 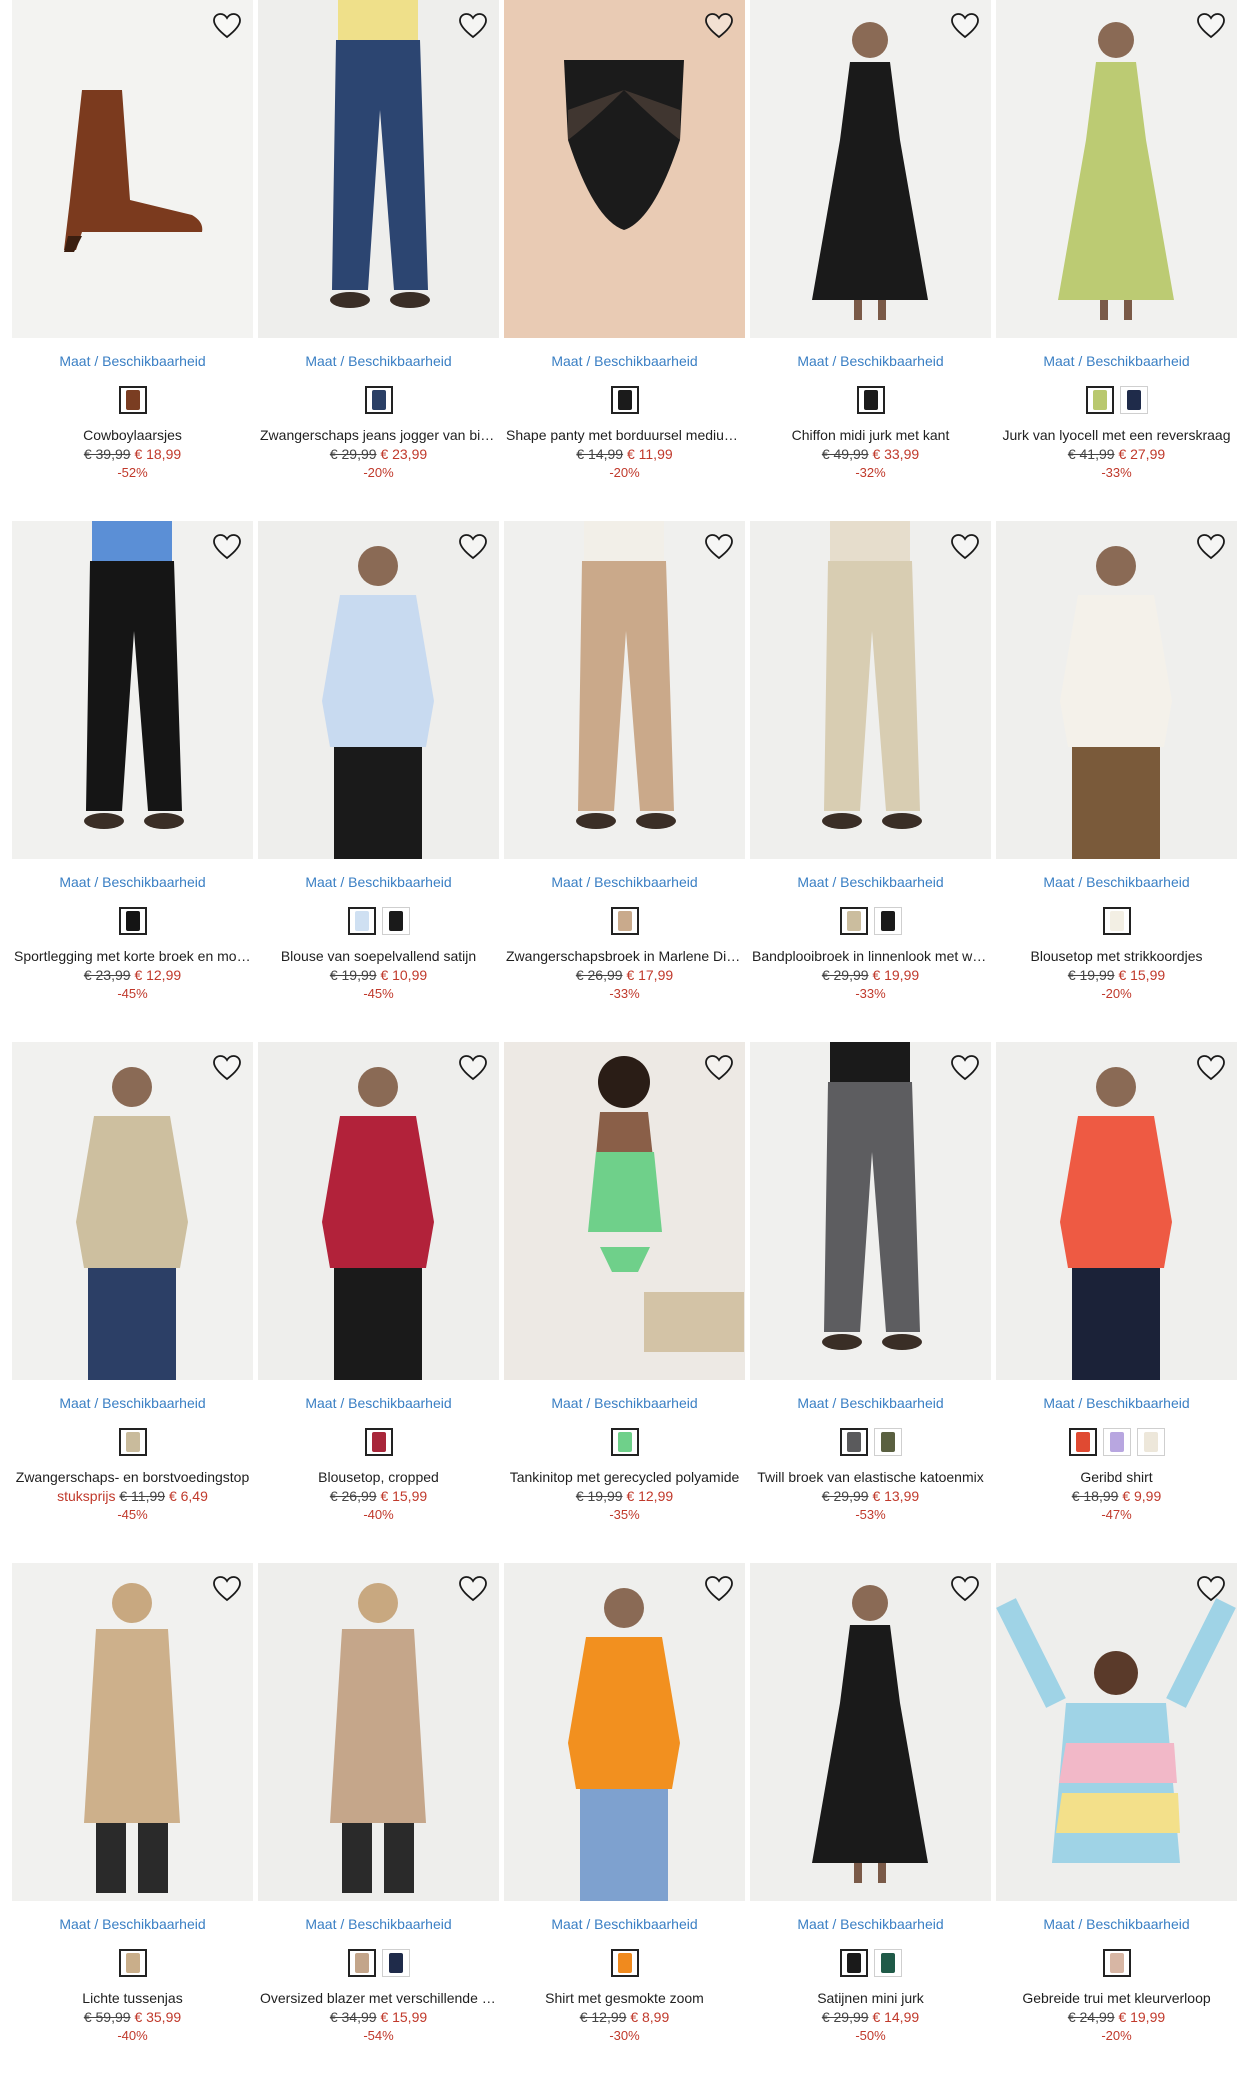 What do you see at coordinates (1116, 956) in the screenshot?
I see `product-title: Blousetop met strikkoordjes` at bounding box center [1116, 956].